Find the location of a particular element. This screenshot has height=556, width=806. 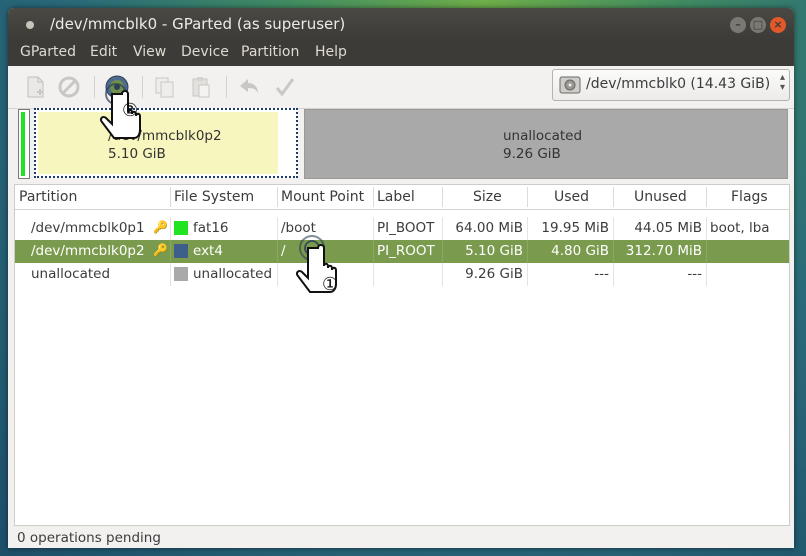

apply-icon is located at coordinates (285, 87).